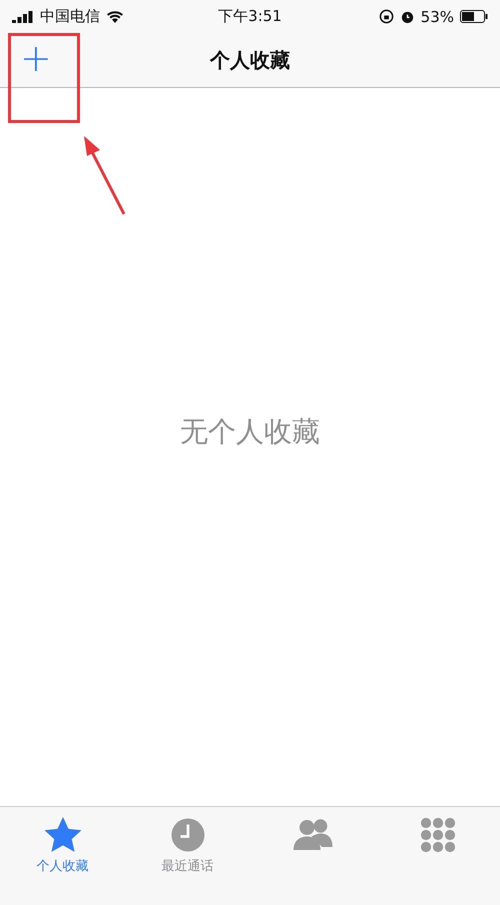  What do you see at coordinates (407, 16) in the screenshot?
I see `alarm-icon` at bounding box center [407, 16].